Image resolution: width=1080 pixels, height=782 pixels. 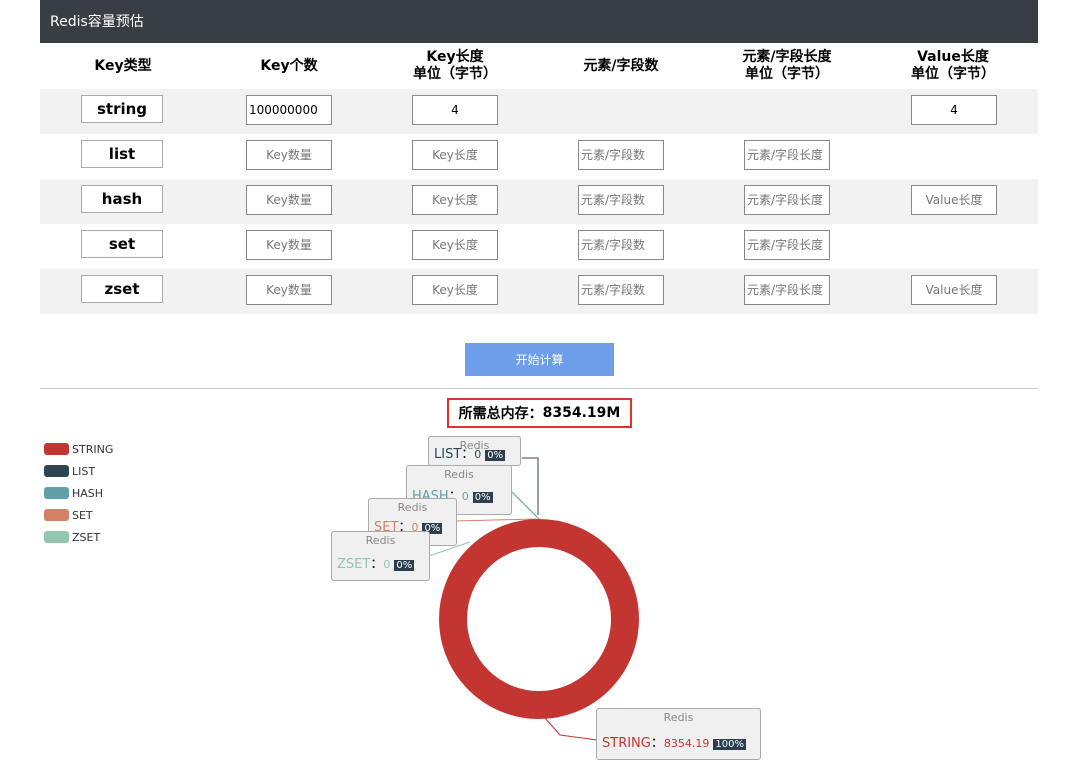 I want to click on pie-slice-string, so click(x=539, y=619).